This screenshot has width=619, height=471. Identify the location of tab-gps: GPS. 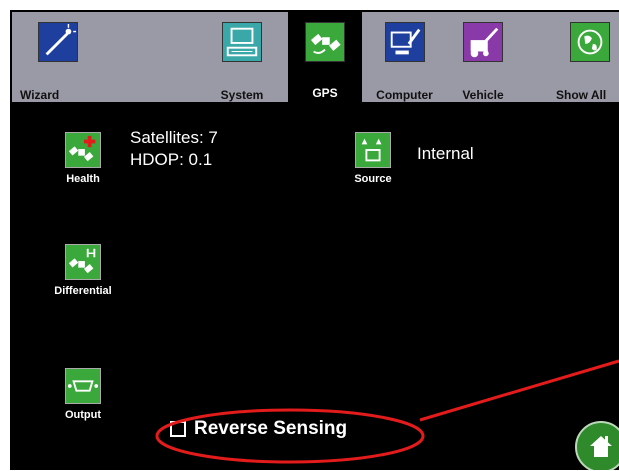
(325, 57).